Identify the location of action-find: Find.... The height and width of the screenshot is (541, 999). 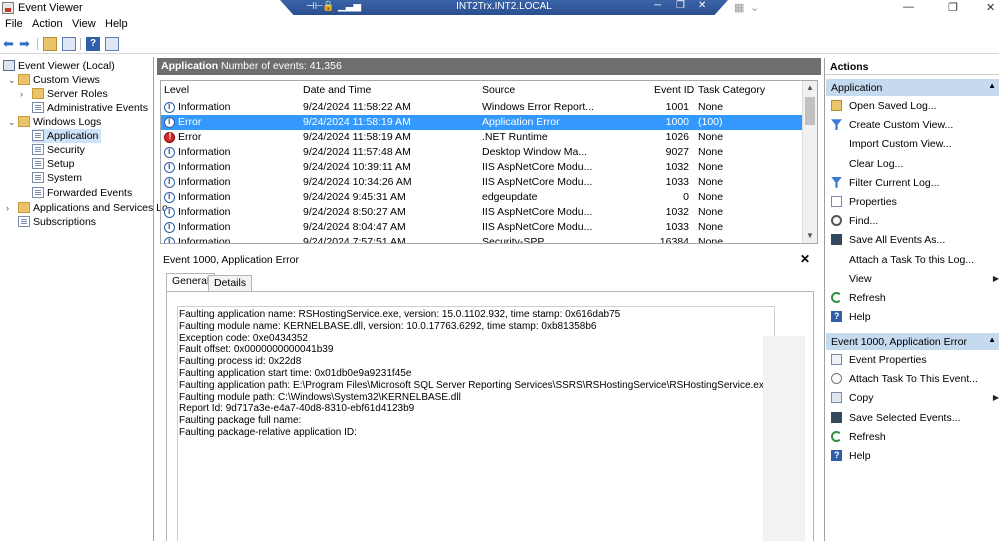
(854, 221).